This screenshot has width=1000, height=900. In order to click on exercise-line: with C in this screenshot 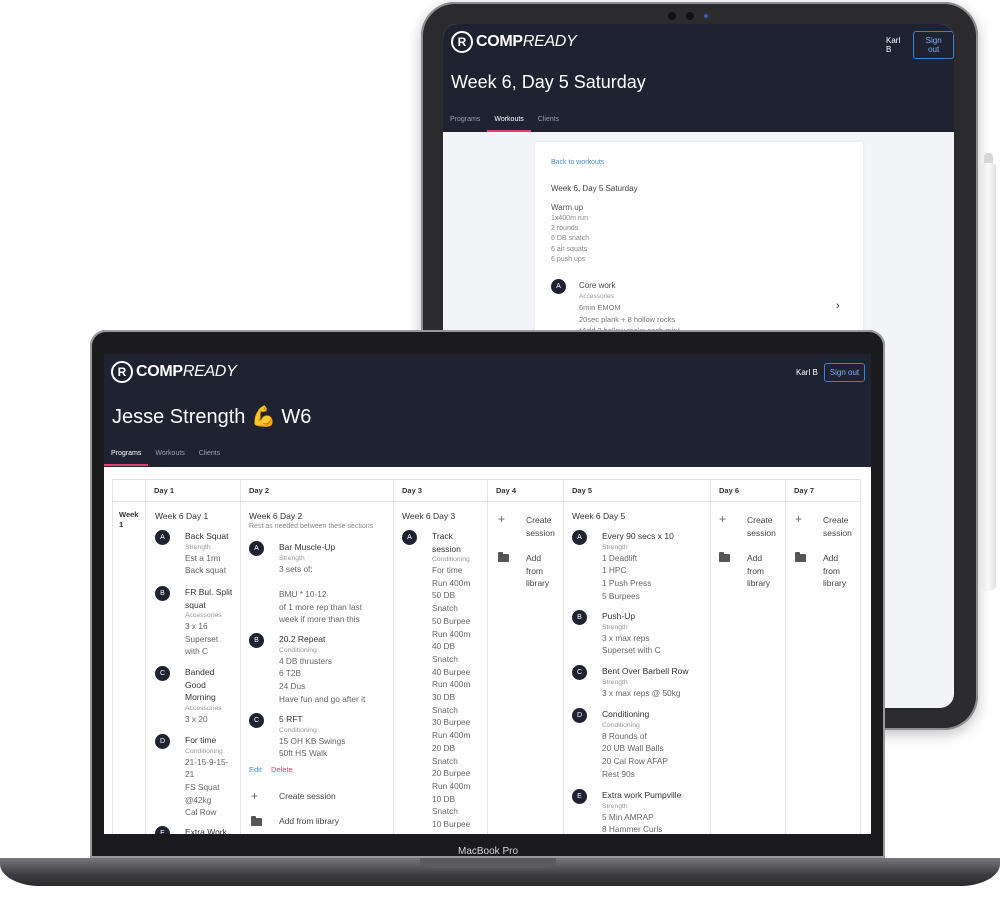, I will do `click(197, 651)`.